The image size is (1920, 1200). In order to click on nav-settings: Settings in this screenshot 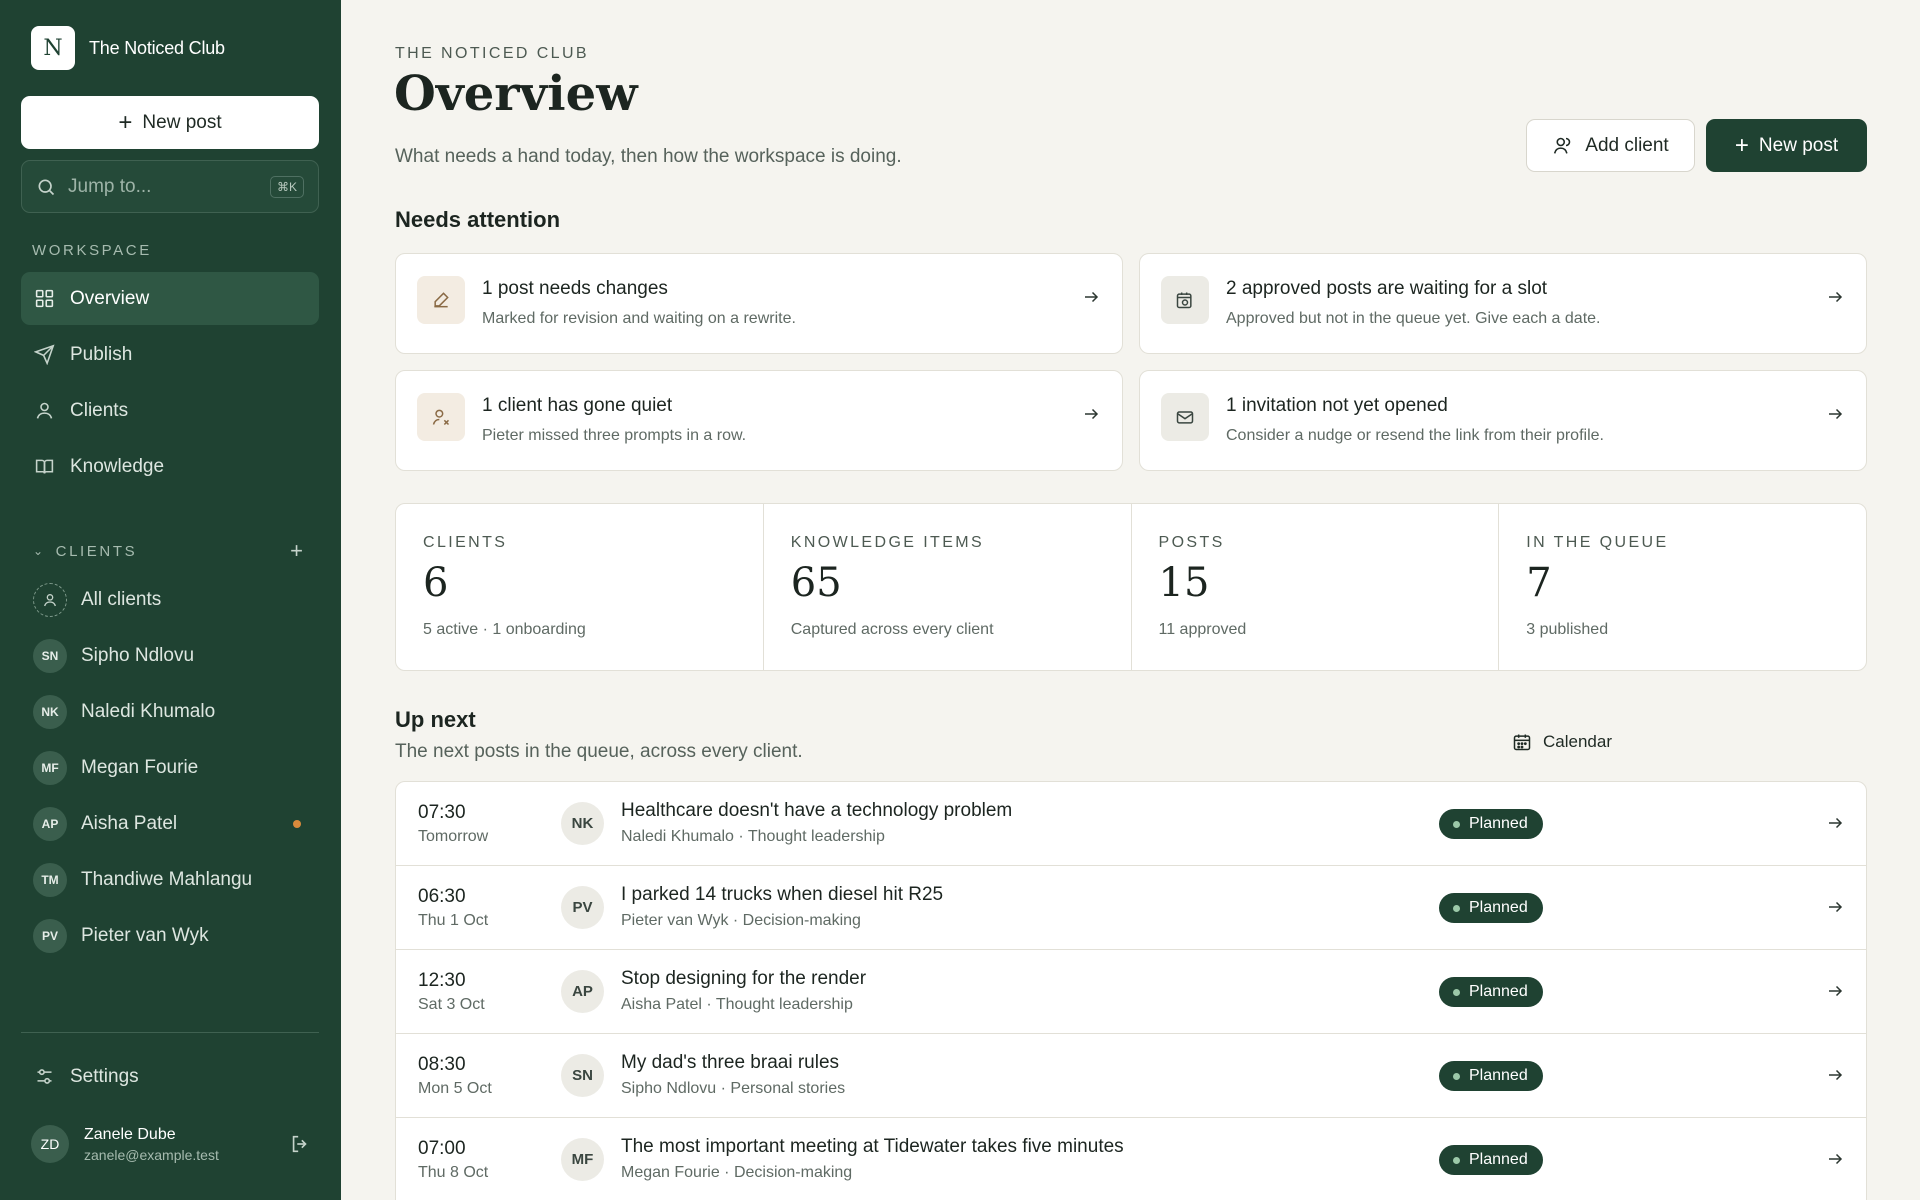, I will do `click(170, 1076)`.